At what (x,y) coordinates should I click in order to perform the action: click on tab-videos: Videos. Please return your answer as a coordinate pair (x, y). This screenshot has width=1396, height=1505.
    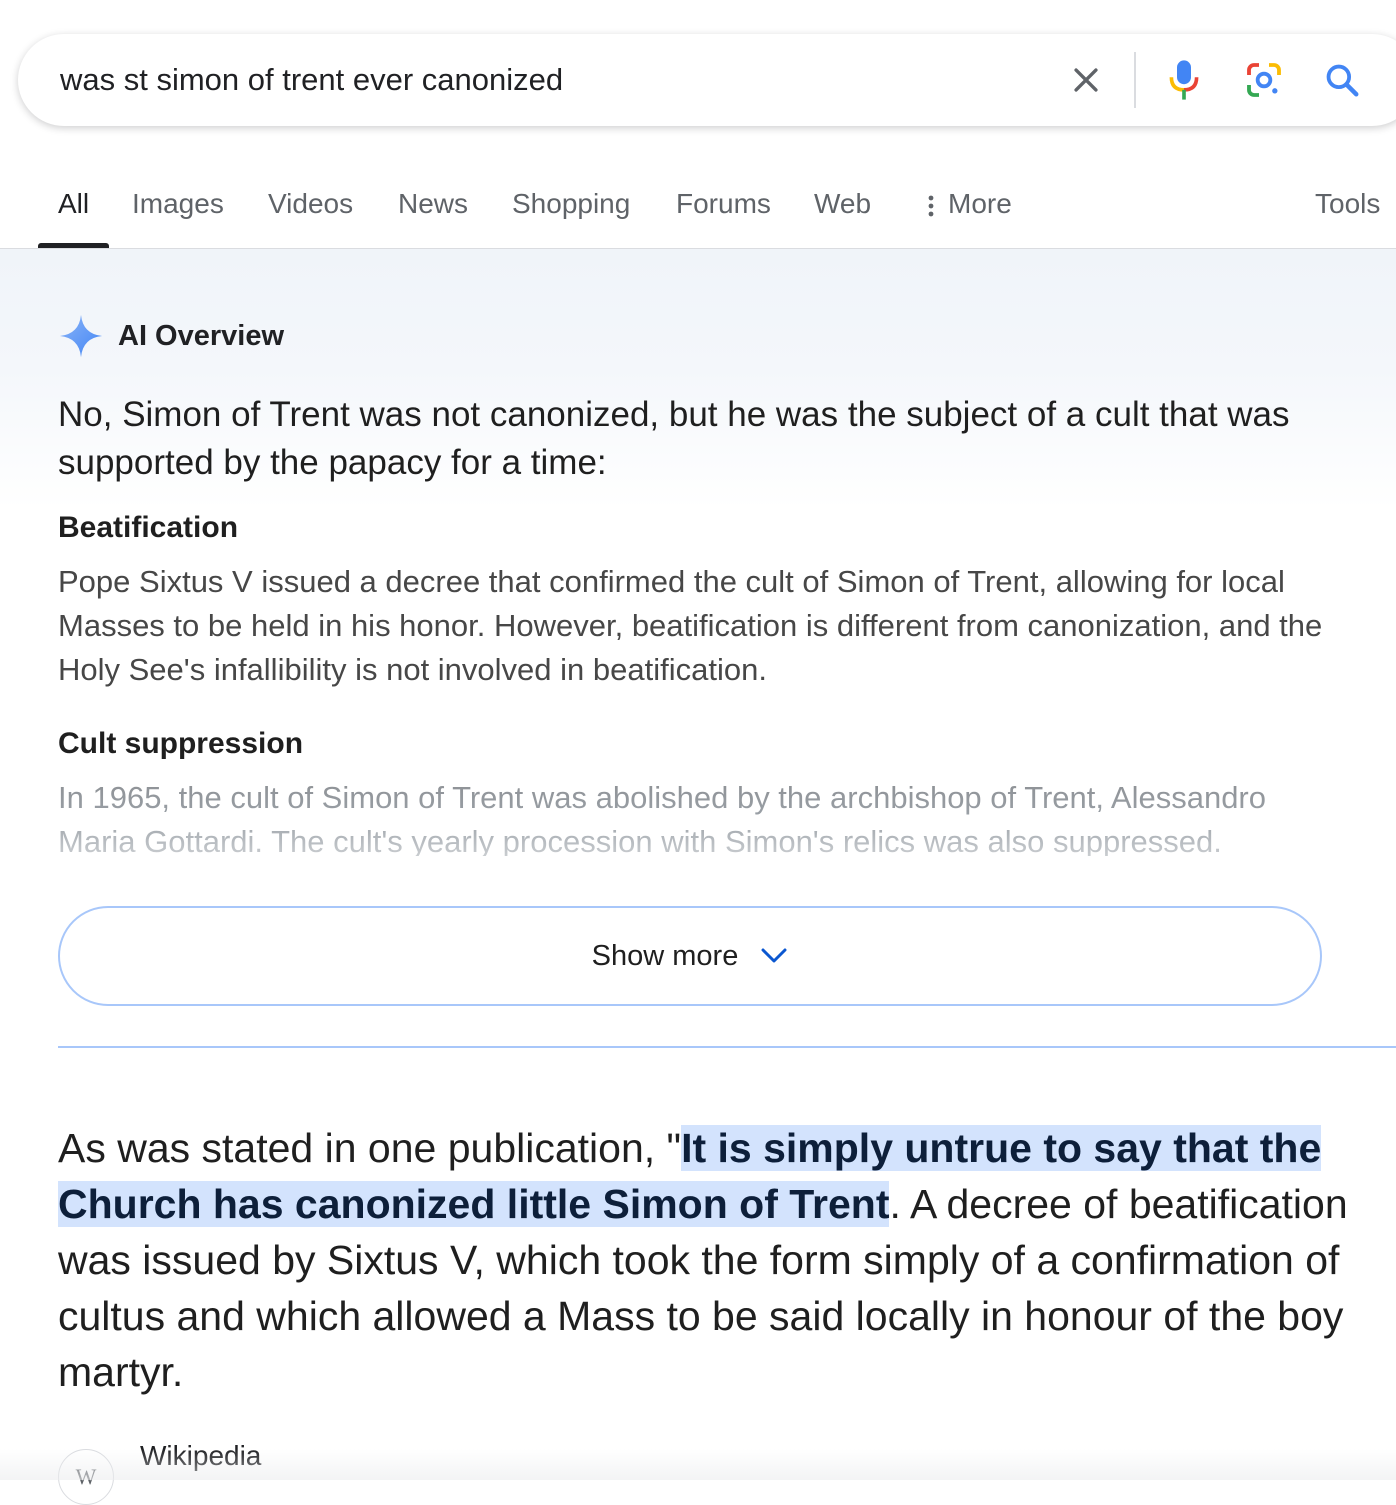
    Looking at the image, I should click on (310, 204).